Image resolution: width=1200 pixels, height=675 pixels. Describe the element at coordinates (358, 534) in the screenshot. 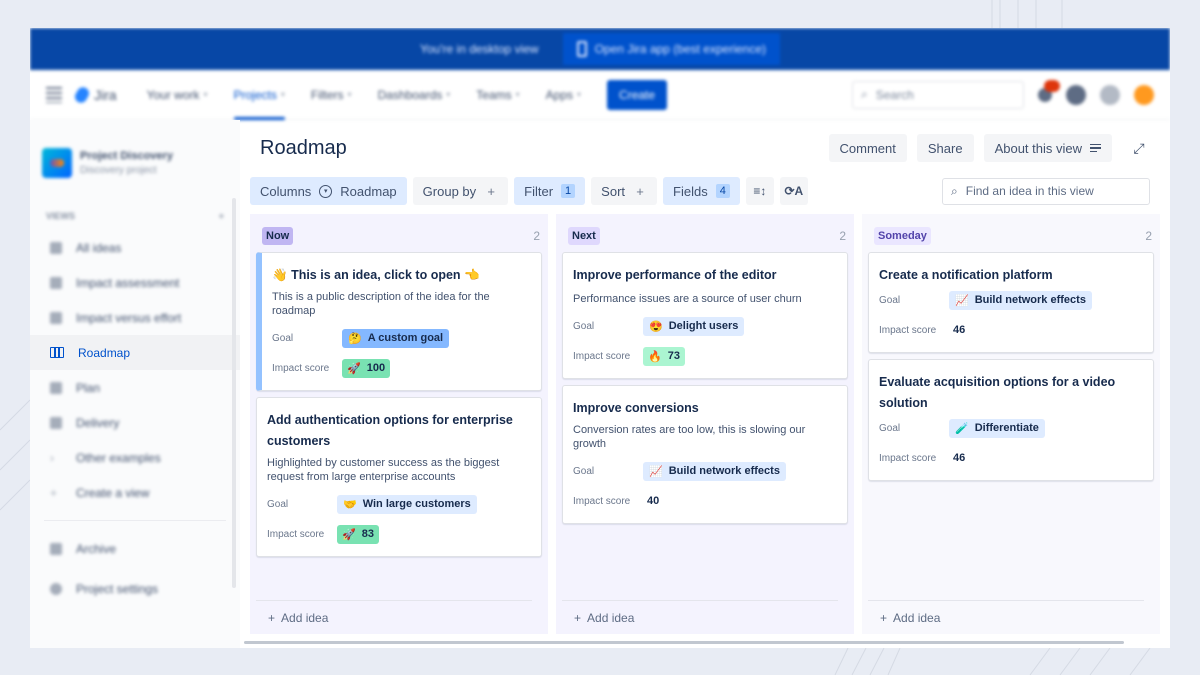

I see `impact-score-chip: 🚀 83` at that location.